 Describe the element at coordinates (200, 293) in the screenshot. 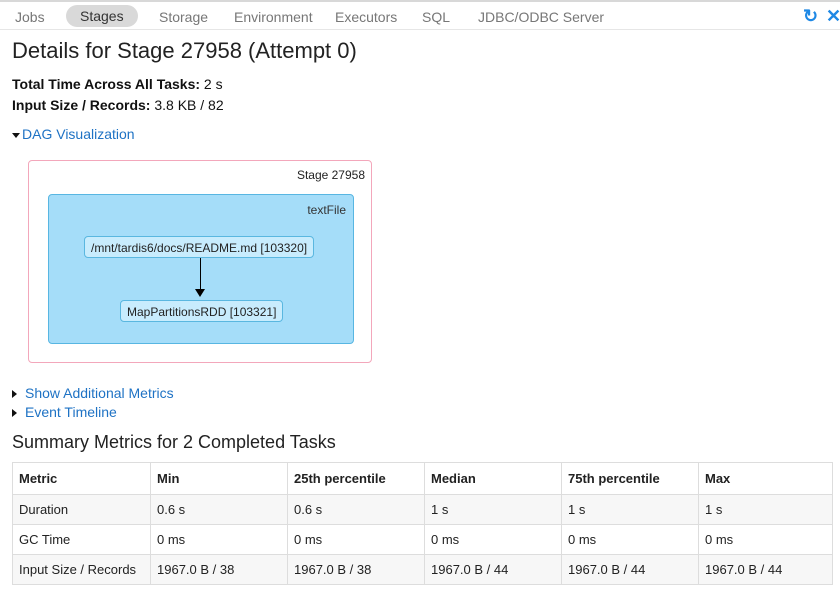

I see `dag-edge-arrowhead` at that location.